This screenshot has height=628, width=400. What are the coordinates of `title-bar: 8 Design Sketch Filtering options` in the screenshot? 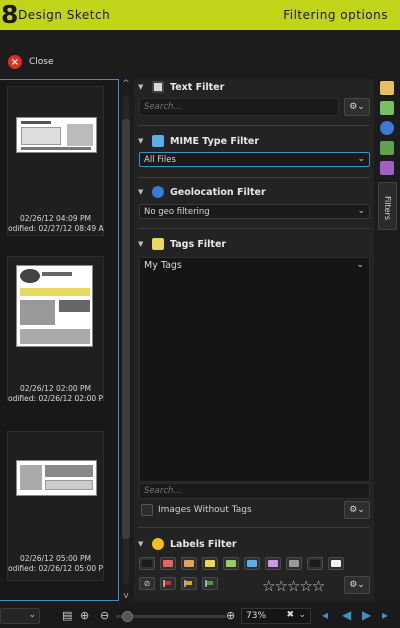 It's located at (200, 15).